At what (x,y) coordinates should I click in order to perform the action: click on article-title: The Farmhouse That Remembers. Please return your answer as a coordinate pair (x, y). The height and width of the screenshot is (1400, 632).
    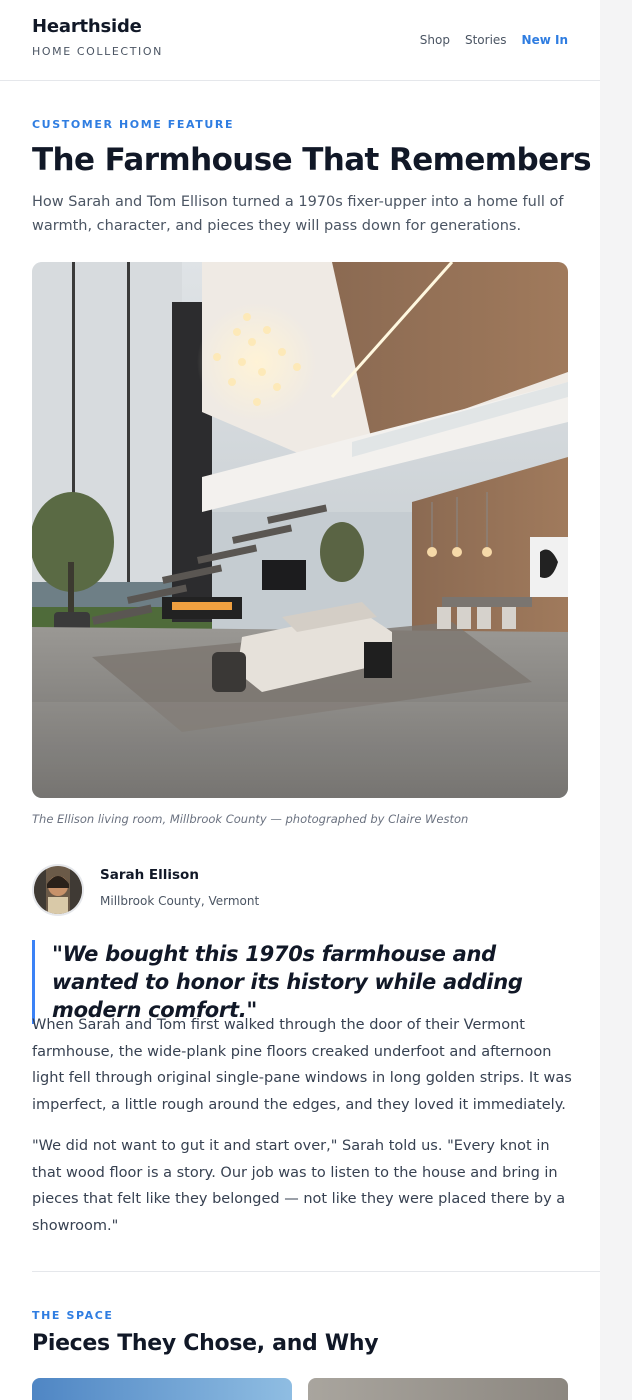
    Looking at the image, I should click on (312, 160).